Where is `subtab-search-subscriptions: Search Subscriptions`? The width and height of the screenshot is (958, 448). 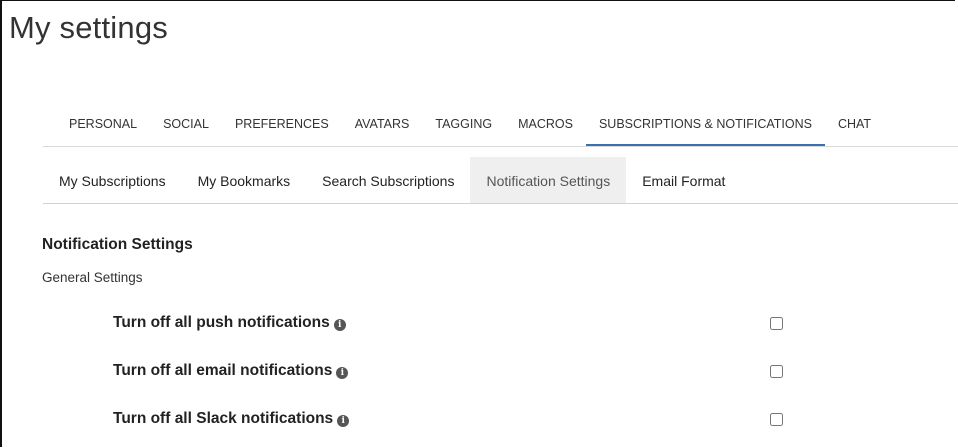
subtab-search-subscriptions: Search Subscriptions is located at coordinates (388, 180).